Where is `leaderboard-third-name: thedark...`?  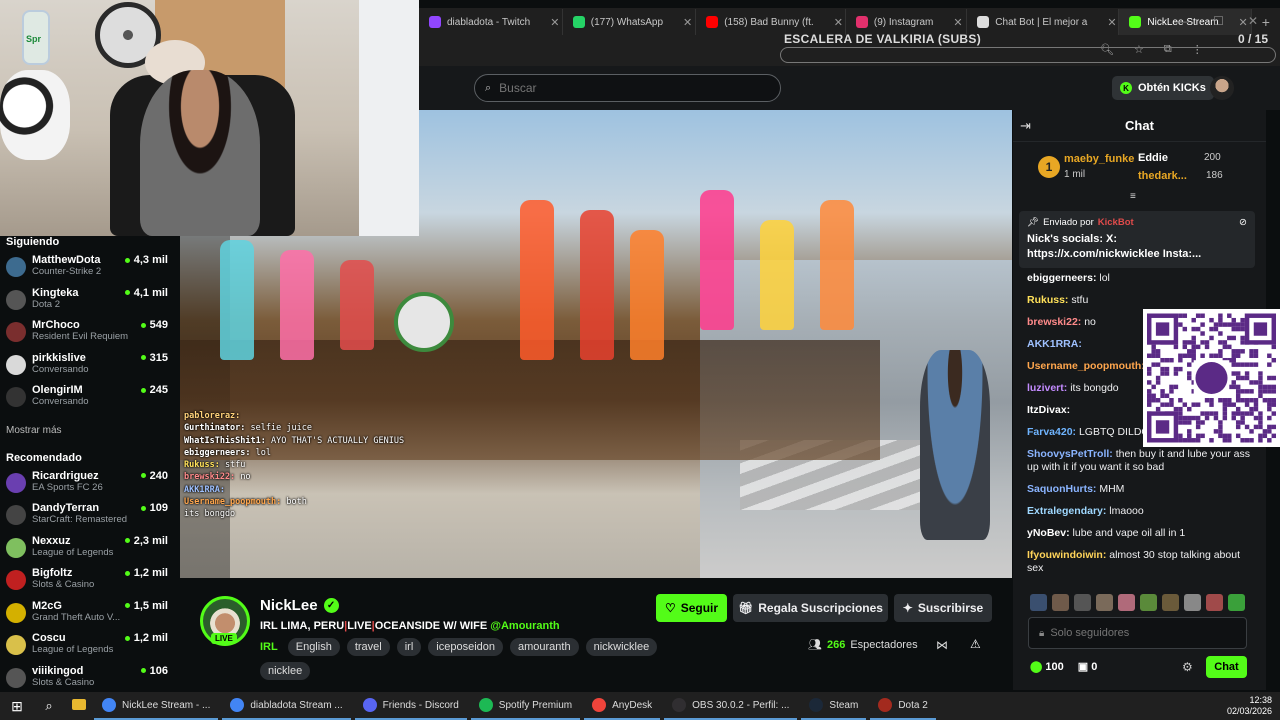
leaderboard-third-name: thedark... is located at coordinates (1162, 176).